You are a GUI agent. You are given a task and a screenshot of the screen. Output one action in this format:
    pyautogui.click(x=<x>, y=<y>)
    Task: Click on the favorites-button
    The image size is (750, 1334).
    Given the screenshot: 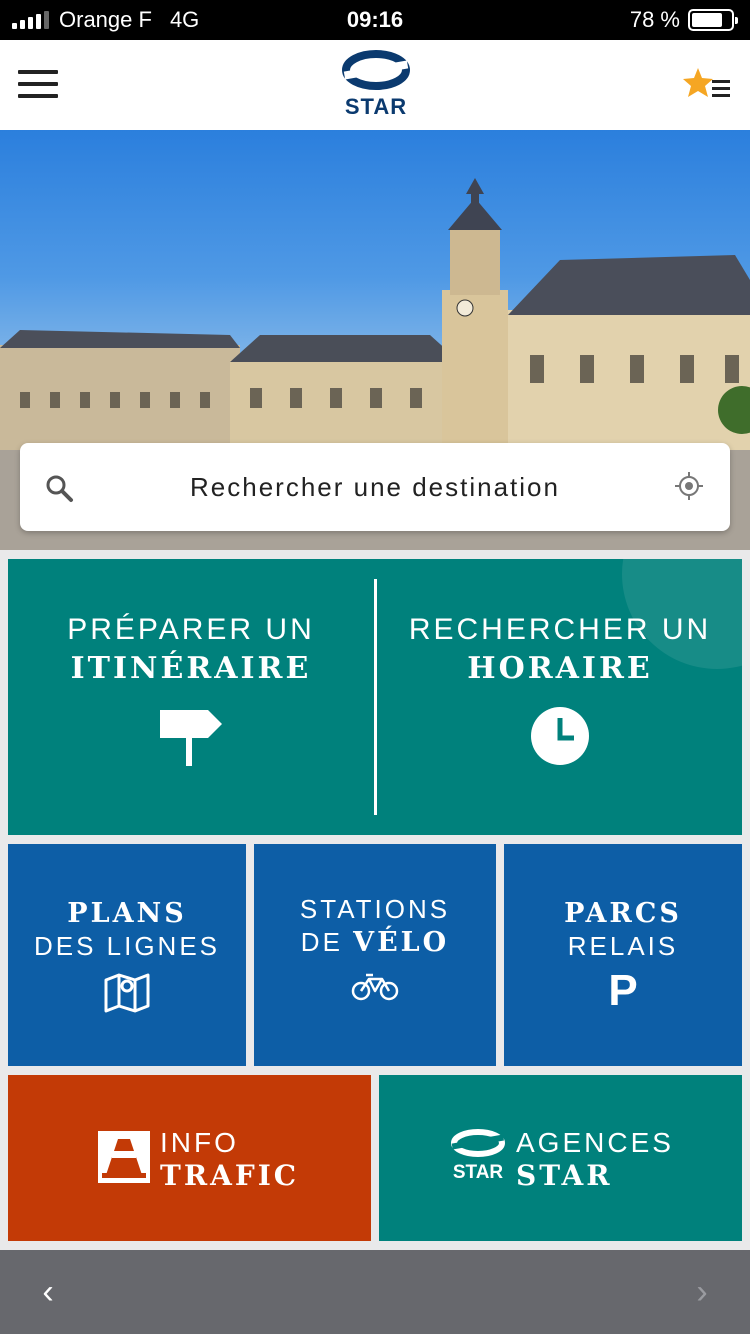 What is the action you would take?
    pyautogui.click(x=708, y=86)
    